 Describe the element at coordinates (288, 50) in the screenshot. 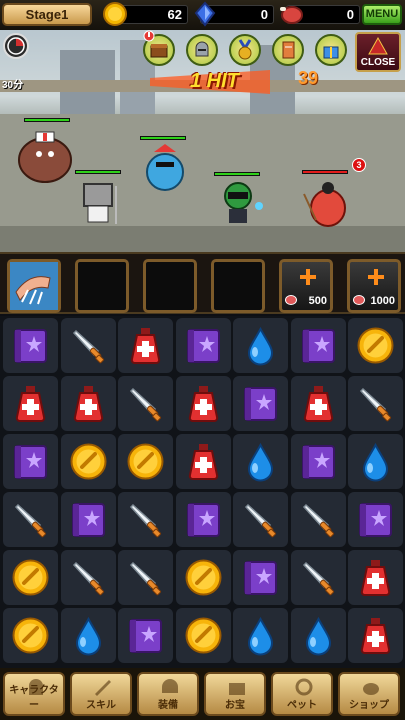

I see `scroll-shortcut` at that location.